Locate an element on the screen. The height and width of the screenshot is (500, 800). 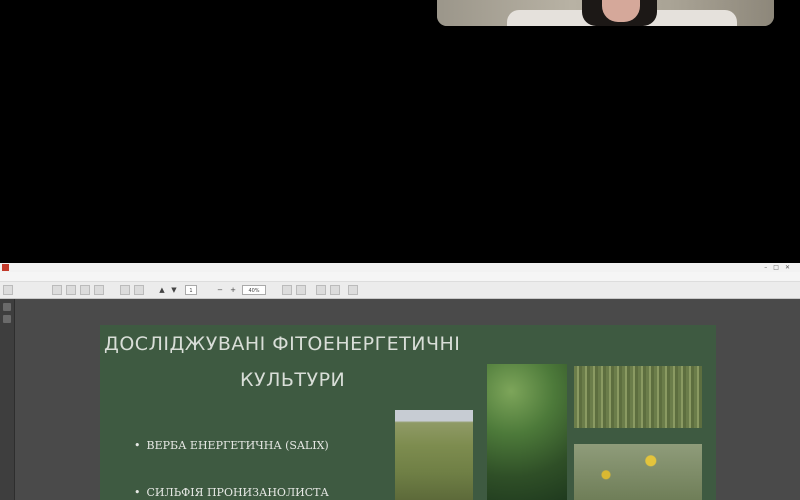
silphium-flowers-photo is located at coordinates (638, 472).